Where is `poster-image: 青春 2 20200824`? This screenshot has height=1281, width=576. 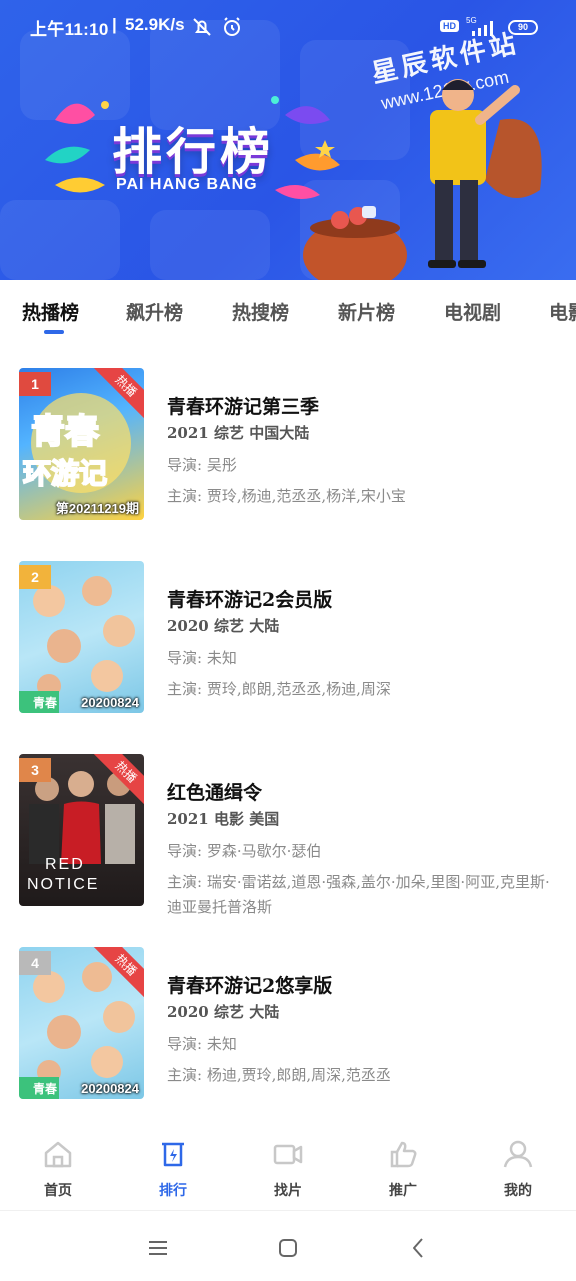 poster-image: 青春 2 20200824 is located at coordinates (81, 637).